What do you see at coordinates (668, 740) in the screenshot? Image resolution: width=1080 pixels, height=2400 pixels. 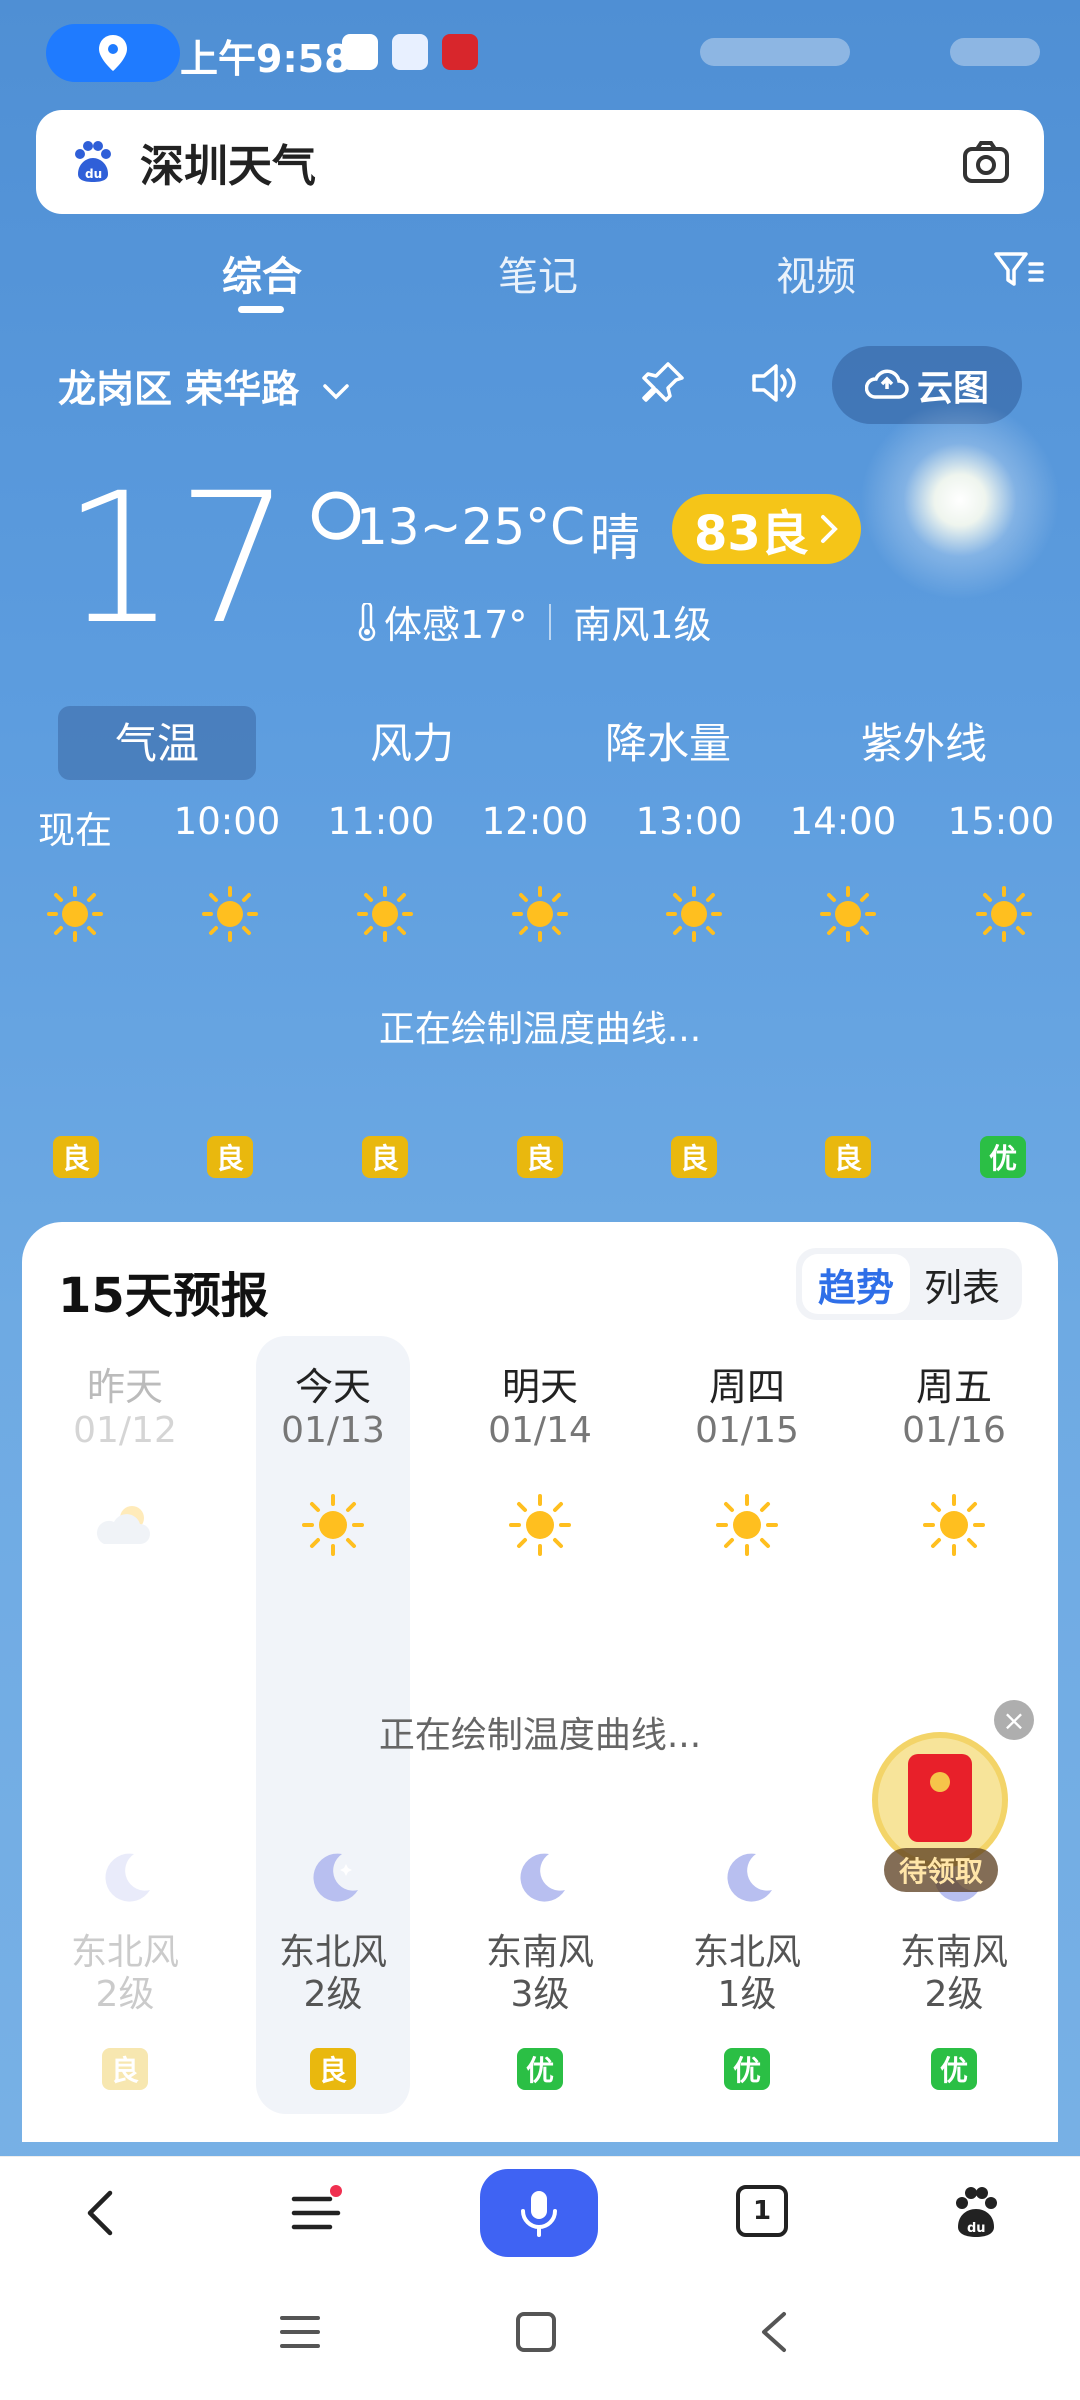 I see `segment-precipitation: 降水量` at bounding box center [668, 740].